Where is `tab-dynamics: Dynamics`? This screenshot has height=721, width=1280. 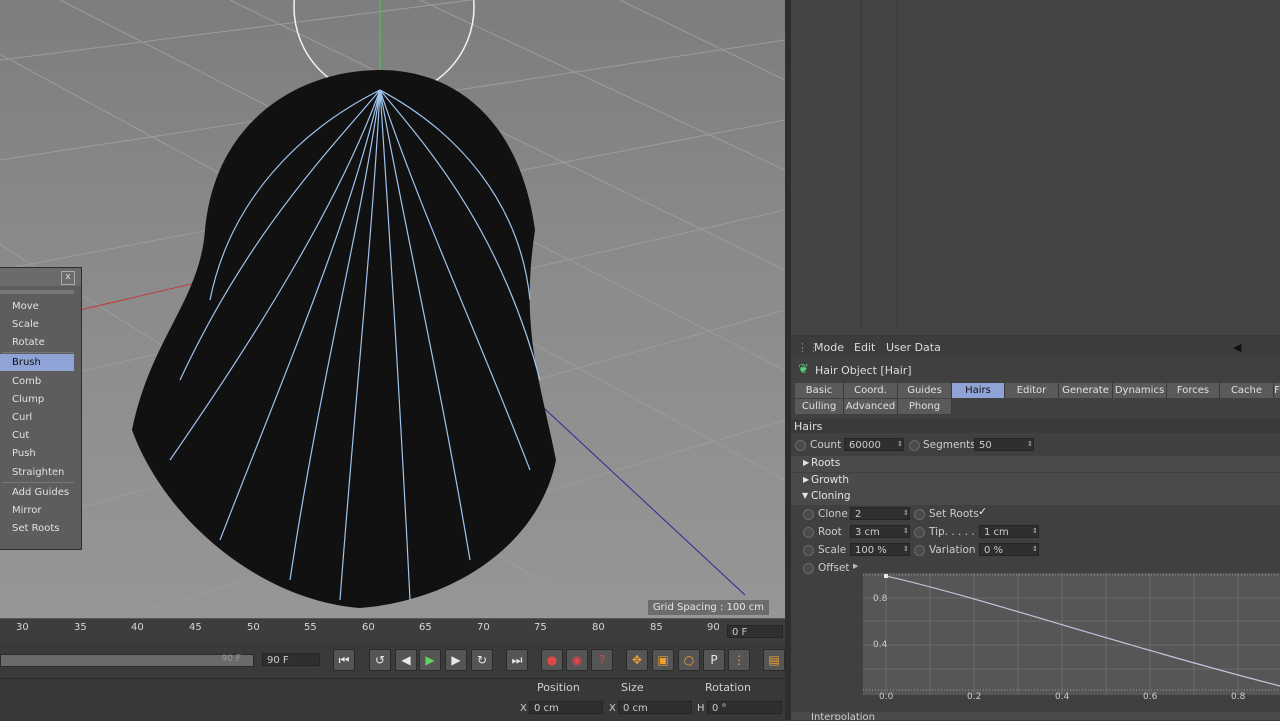 tab-dynamics: Dynamics is located at coordinates (1140, 390).